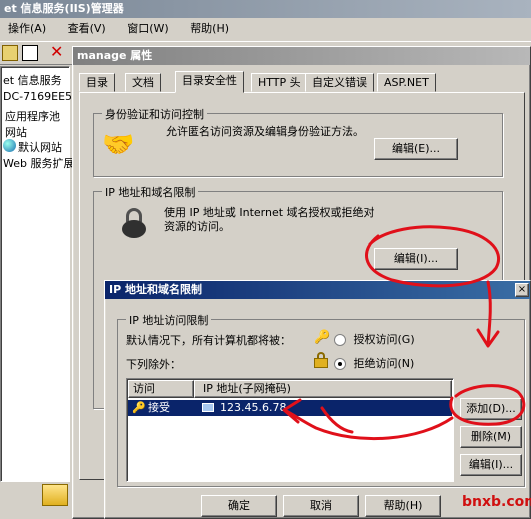 Image resolution: width=531 pixels, height=519 pixels. What do you see at coordinates (323, 389) in the screenshot?
I see `column-ip-header: IP 地址(子网掩码)` at bounding box center [323, 389].